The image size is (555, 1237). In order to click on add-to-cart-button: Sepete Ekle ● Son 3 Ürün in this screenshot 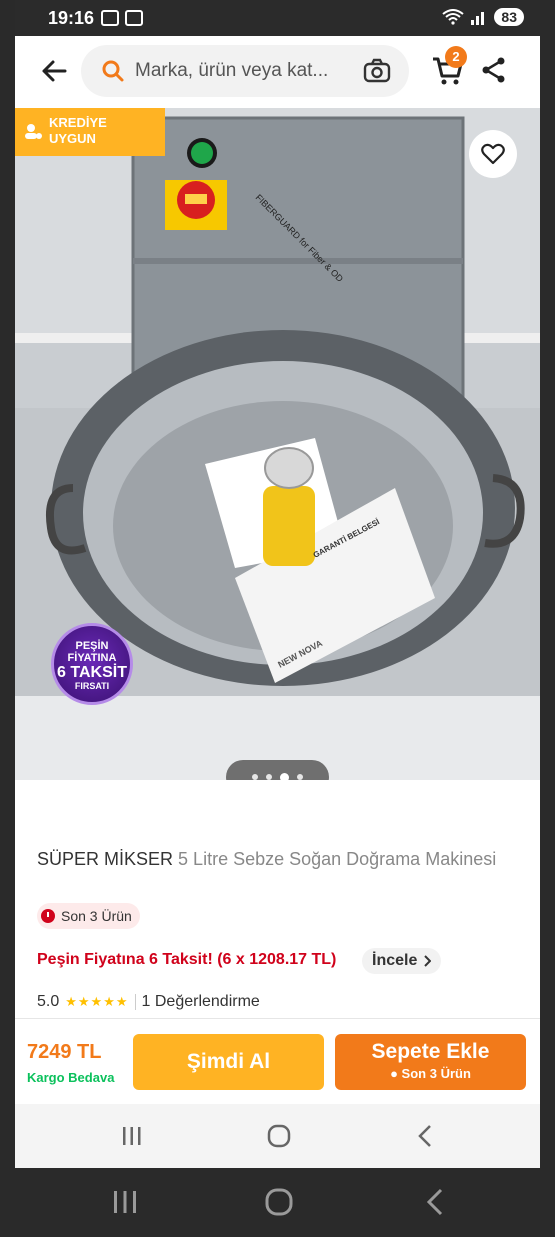, I will do `click(430, 1062)`.